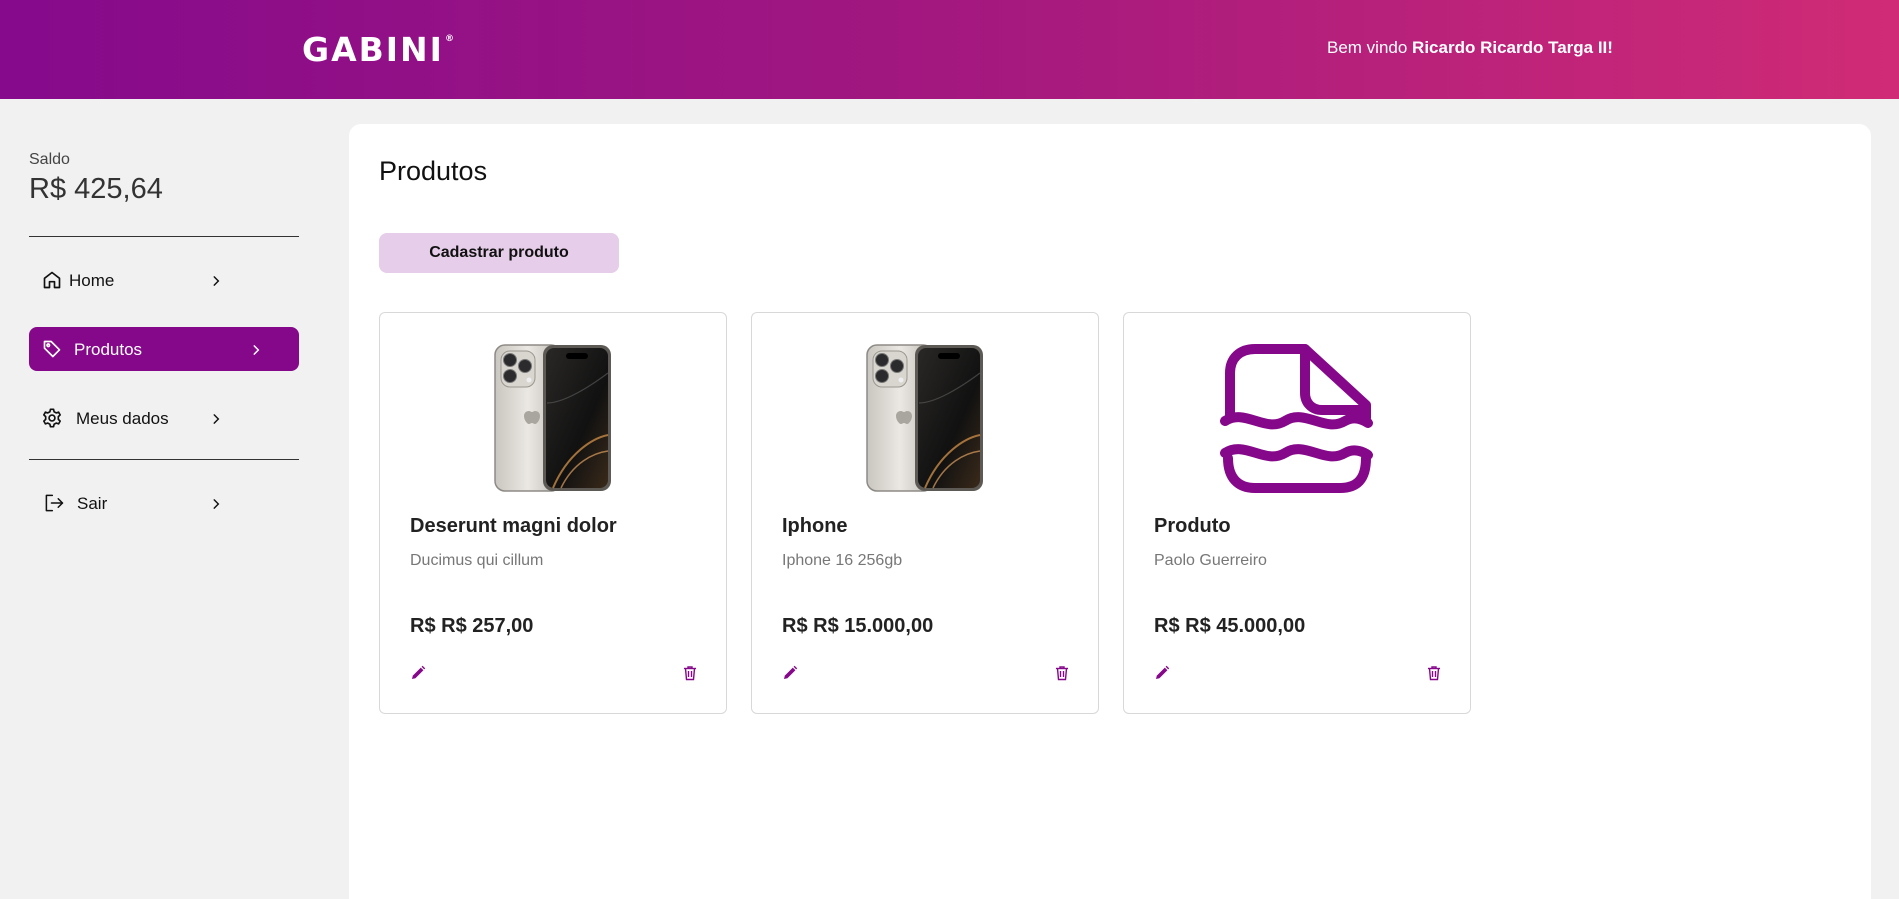  I want to click on product-price: R$ R$ 257,00, so click(472, 626).